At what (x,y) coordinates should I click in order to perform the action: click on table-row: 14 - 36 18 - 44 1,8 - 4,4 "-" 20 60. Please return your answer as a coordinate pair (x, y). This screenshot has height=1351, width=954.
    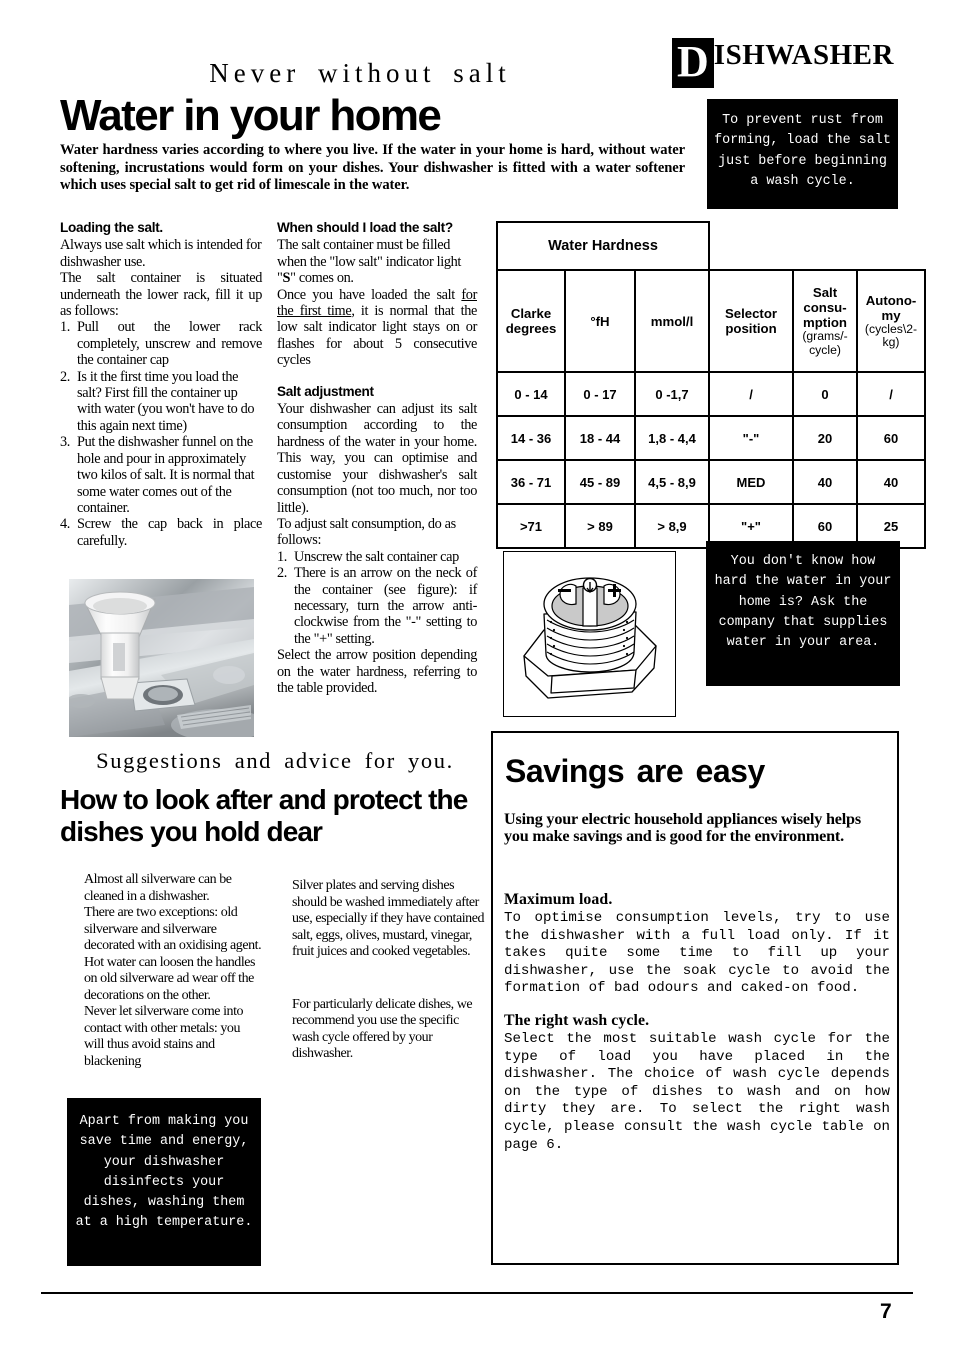
    Looking at the image, I should click on (711, 438).